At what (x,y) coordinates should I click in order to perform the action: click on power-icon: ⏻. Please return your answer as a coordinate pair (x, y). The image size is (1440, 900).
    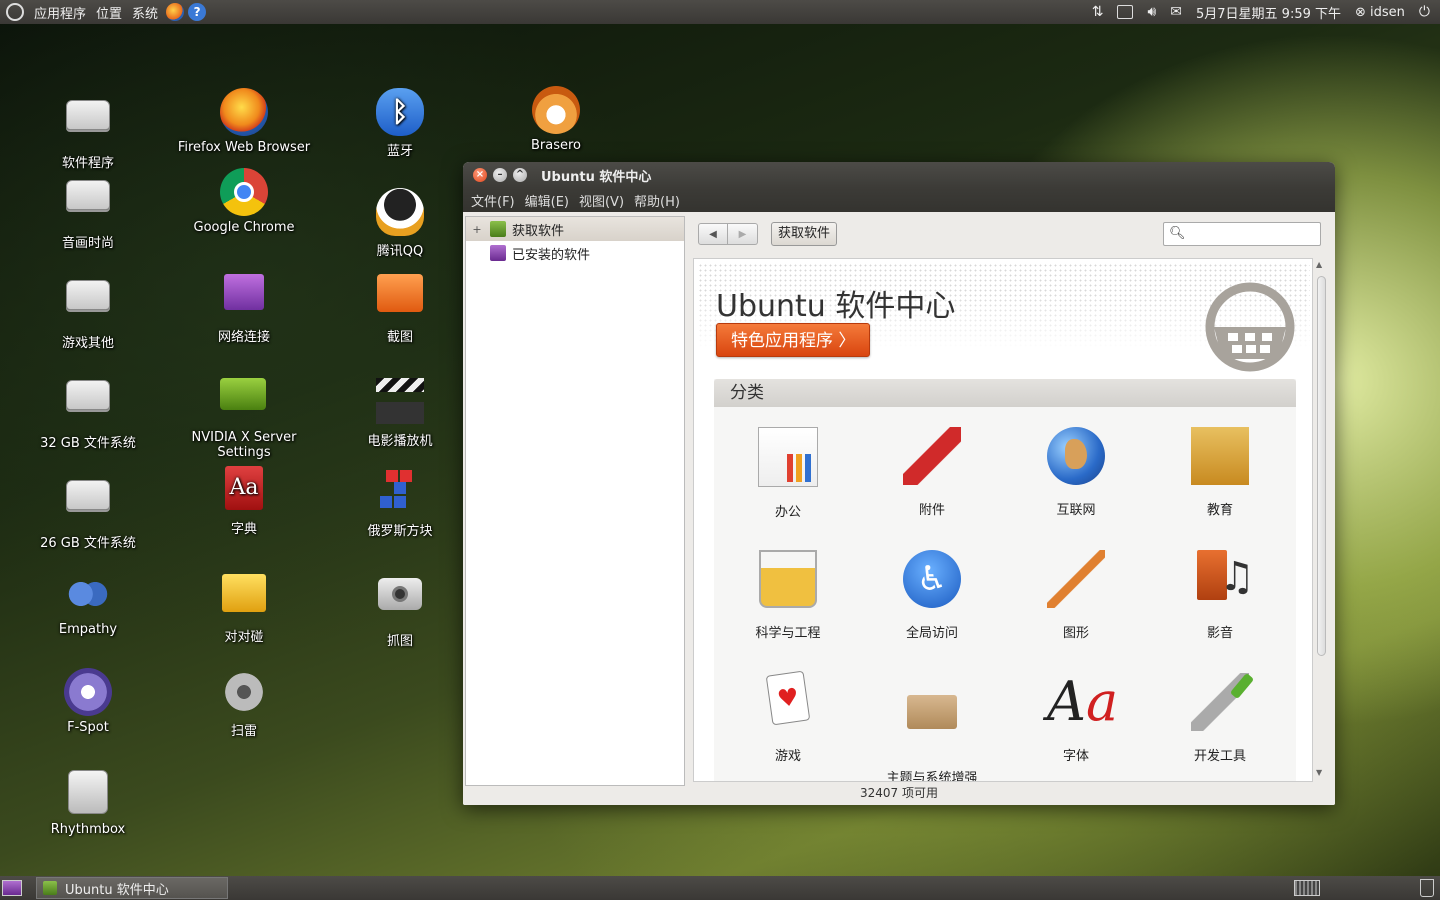
    Looking at the image, I should click on (1424, 12).